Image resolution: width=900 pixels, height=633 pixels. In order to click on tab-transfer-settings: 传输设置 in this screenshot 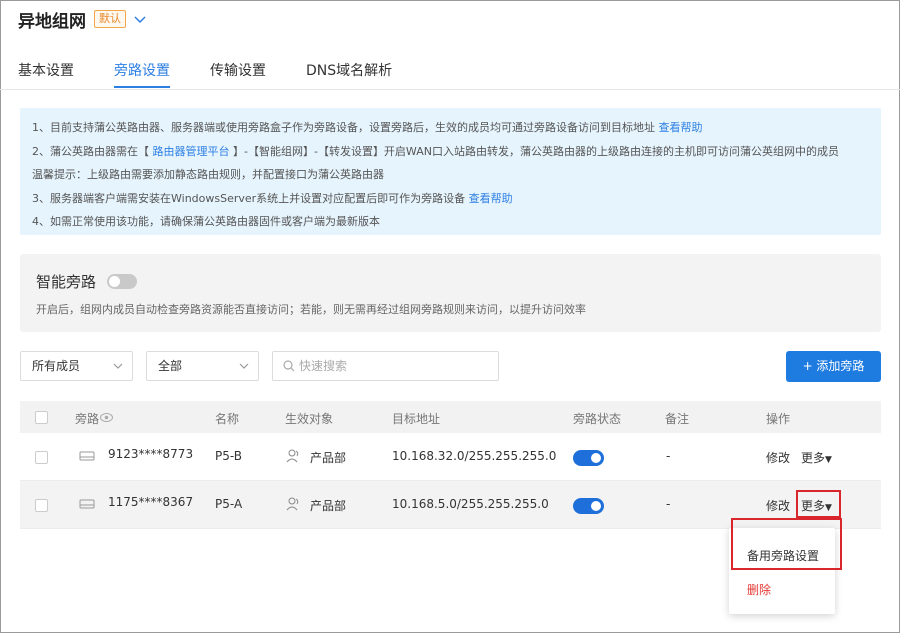, I will do `click(238, 70)`.